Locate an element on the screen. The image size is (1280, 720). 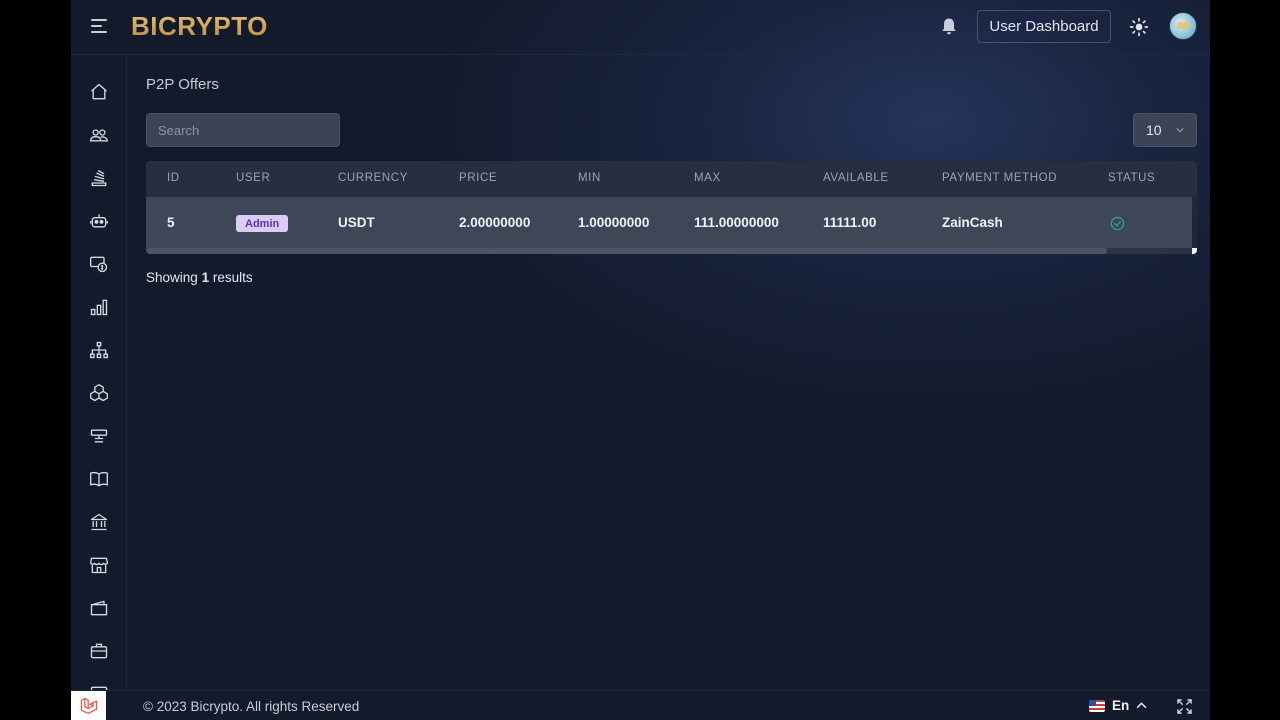
bank-icon is located at coordinates (99, 522).